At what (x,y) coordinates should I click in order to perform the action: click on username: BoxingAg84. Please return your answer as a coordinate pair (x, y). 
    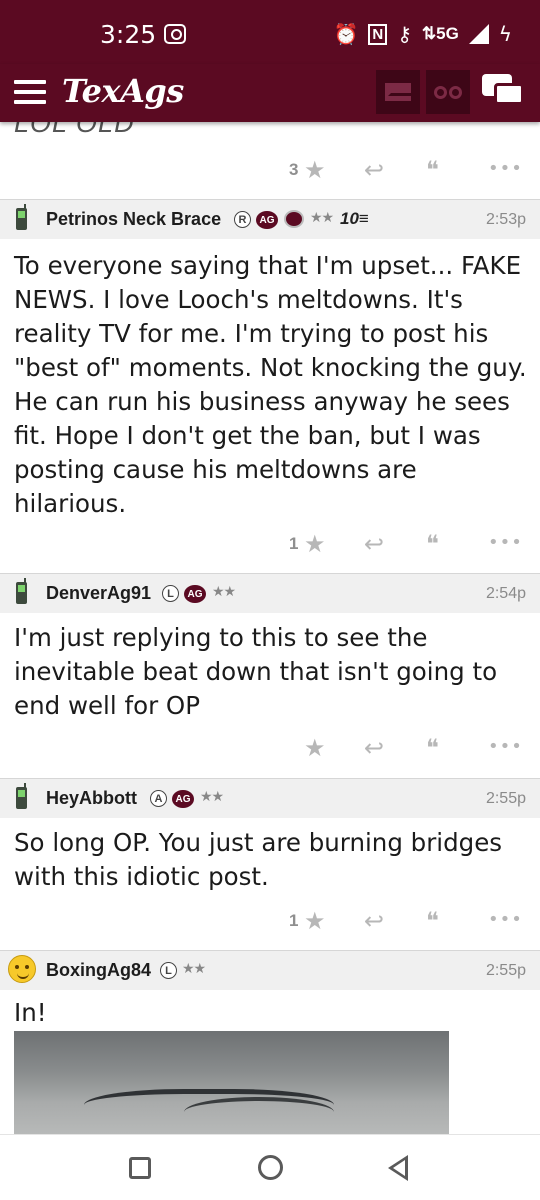
    Looking at the image, I should click on (98, 970).